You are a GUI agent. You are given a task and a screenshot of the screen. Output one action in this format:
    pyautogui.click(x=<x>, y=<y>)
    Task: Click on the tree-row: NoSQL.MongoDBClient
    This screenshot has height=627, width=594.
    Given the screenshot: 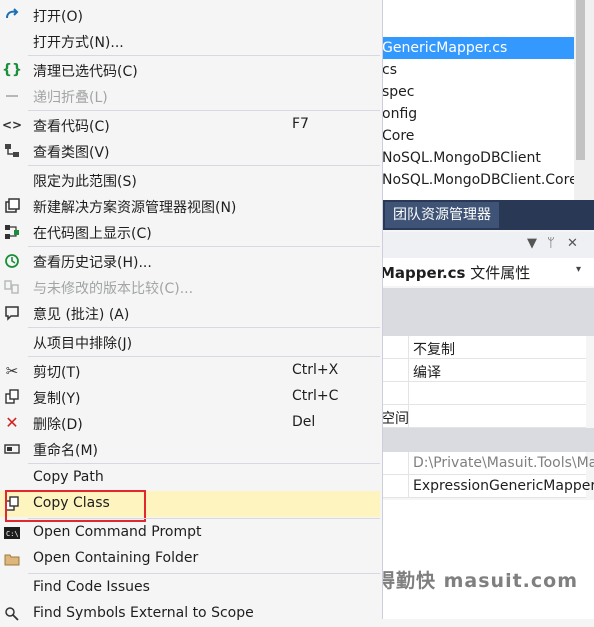 What is the action you would take?
    pyautogui.click(x=477, y=158)
    